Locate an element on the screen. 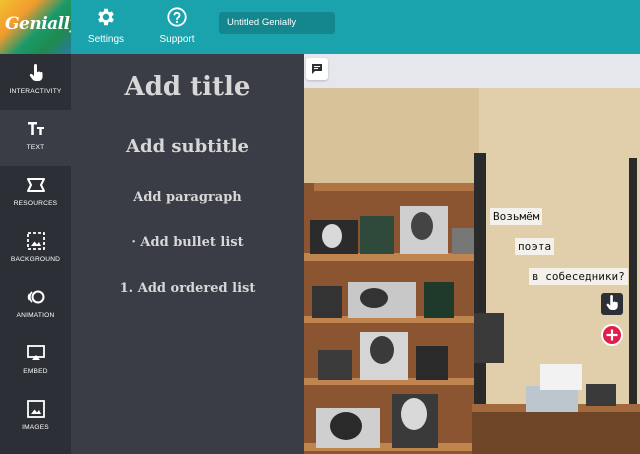 This screenshot has height=454, width=640. embed-icon is located at coordinates (35, 352).